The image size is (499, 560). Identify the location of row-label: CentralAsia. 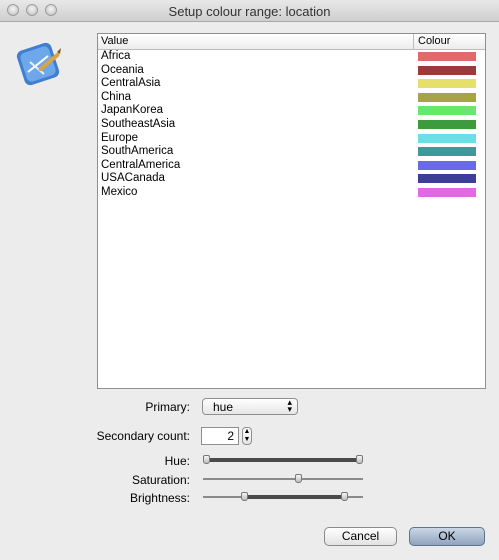
(131, 83).